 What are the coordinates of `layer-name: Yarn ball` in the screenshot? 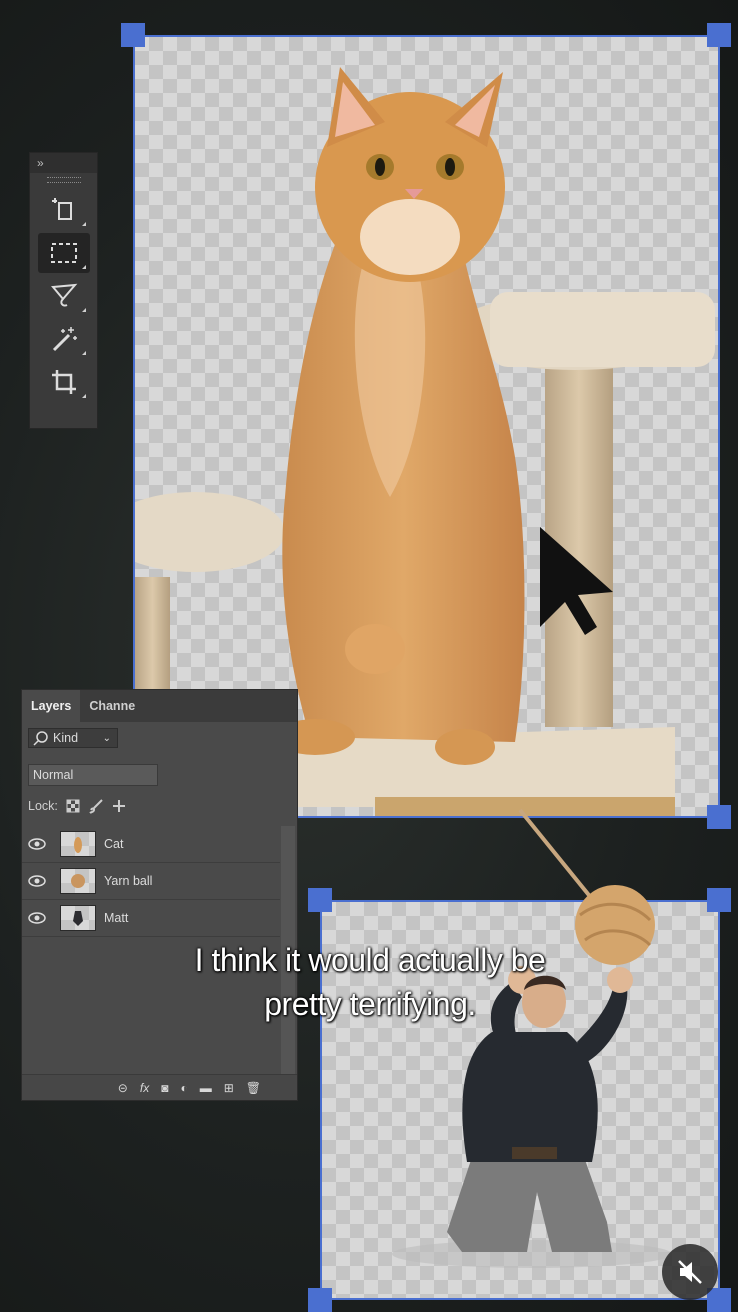 It's located at (128, 881).